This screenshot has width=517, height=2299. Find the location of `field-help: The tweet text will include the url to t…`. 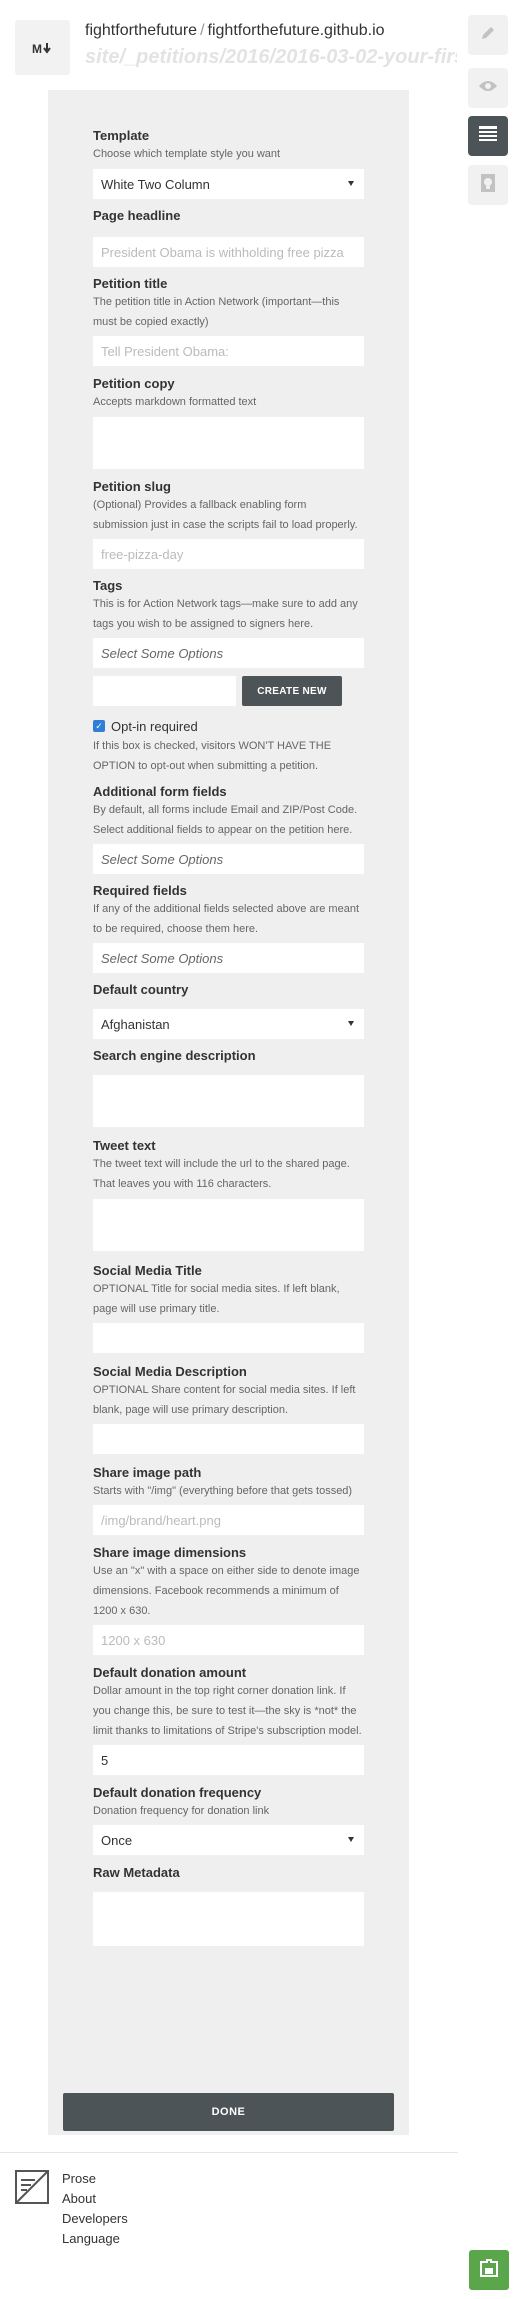

field-help: The tweet text will include the url to t… is located at coordinates (221, 1174).